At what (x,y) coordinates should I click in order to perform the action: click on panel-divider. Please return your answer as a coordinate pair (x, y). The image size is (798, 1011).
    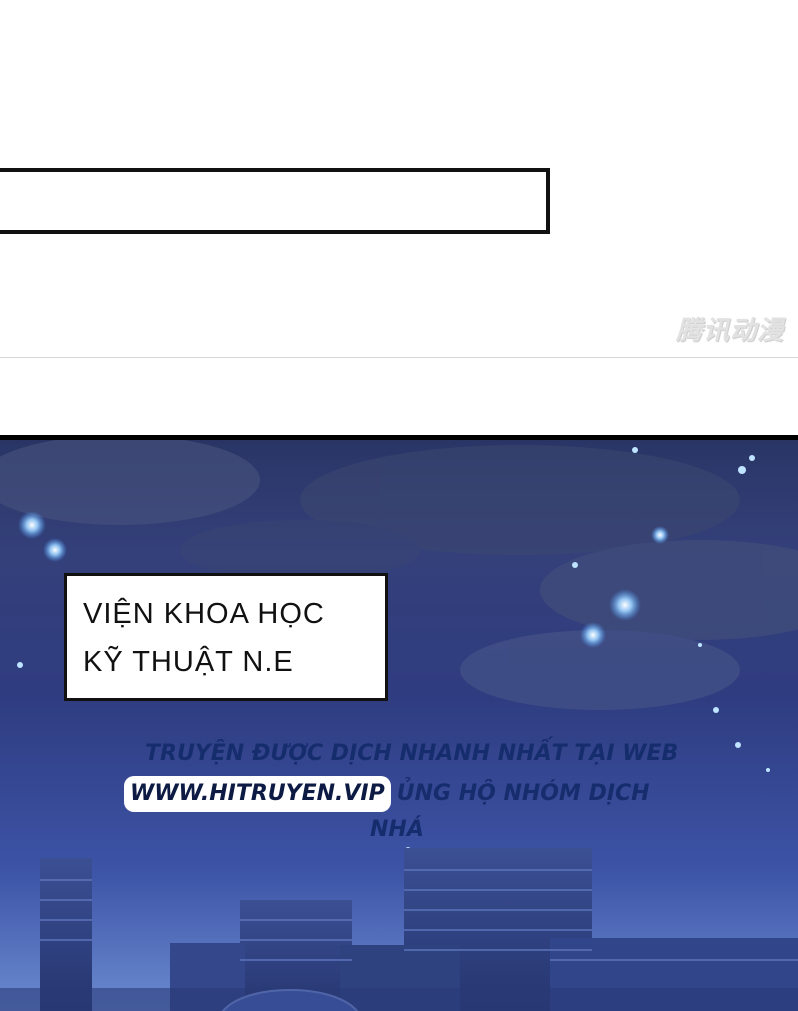
    Looking at the image, I should click on (399, 357).